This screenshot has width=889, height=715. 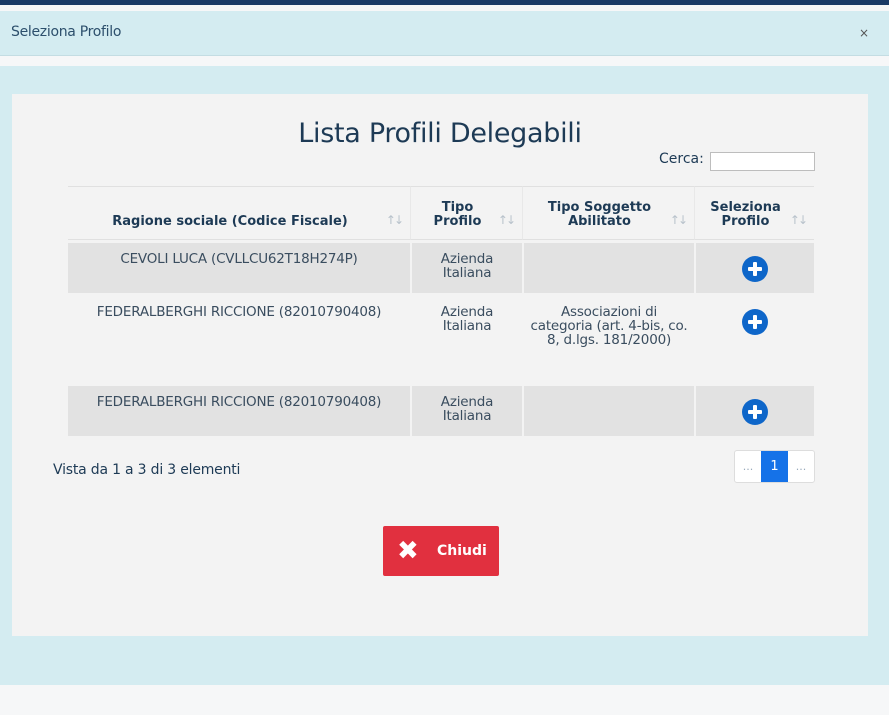 What do you see at coordinates (408, 551) in the screenshot?
I see `close-x-icon: ✖` at bounding box center [408, 551].